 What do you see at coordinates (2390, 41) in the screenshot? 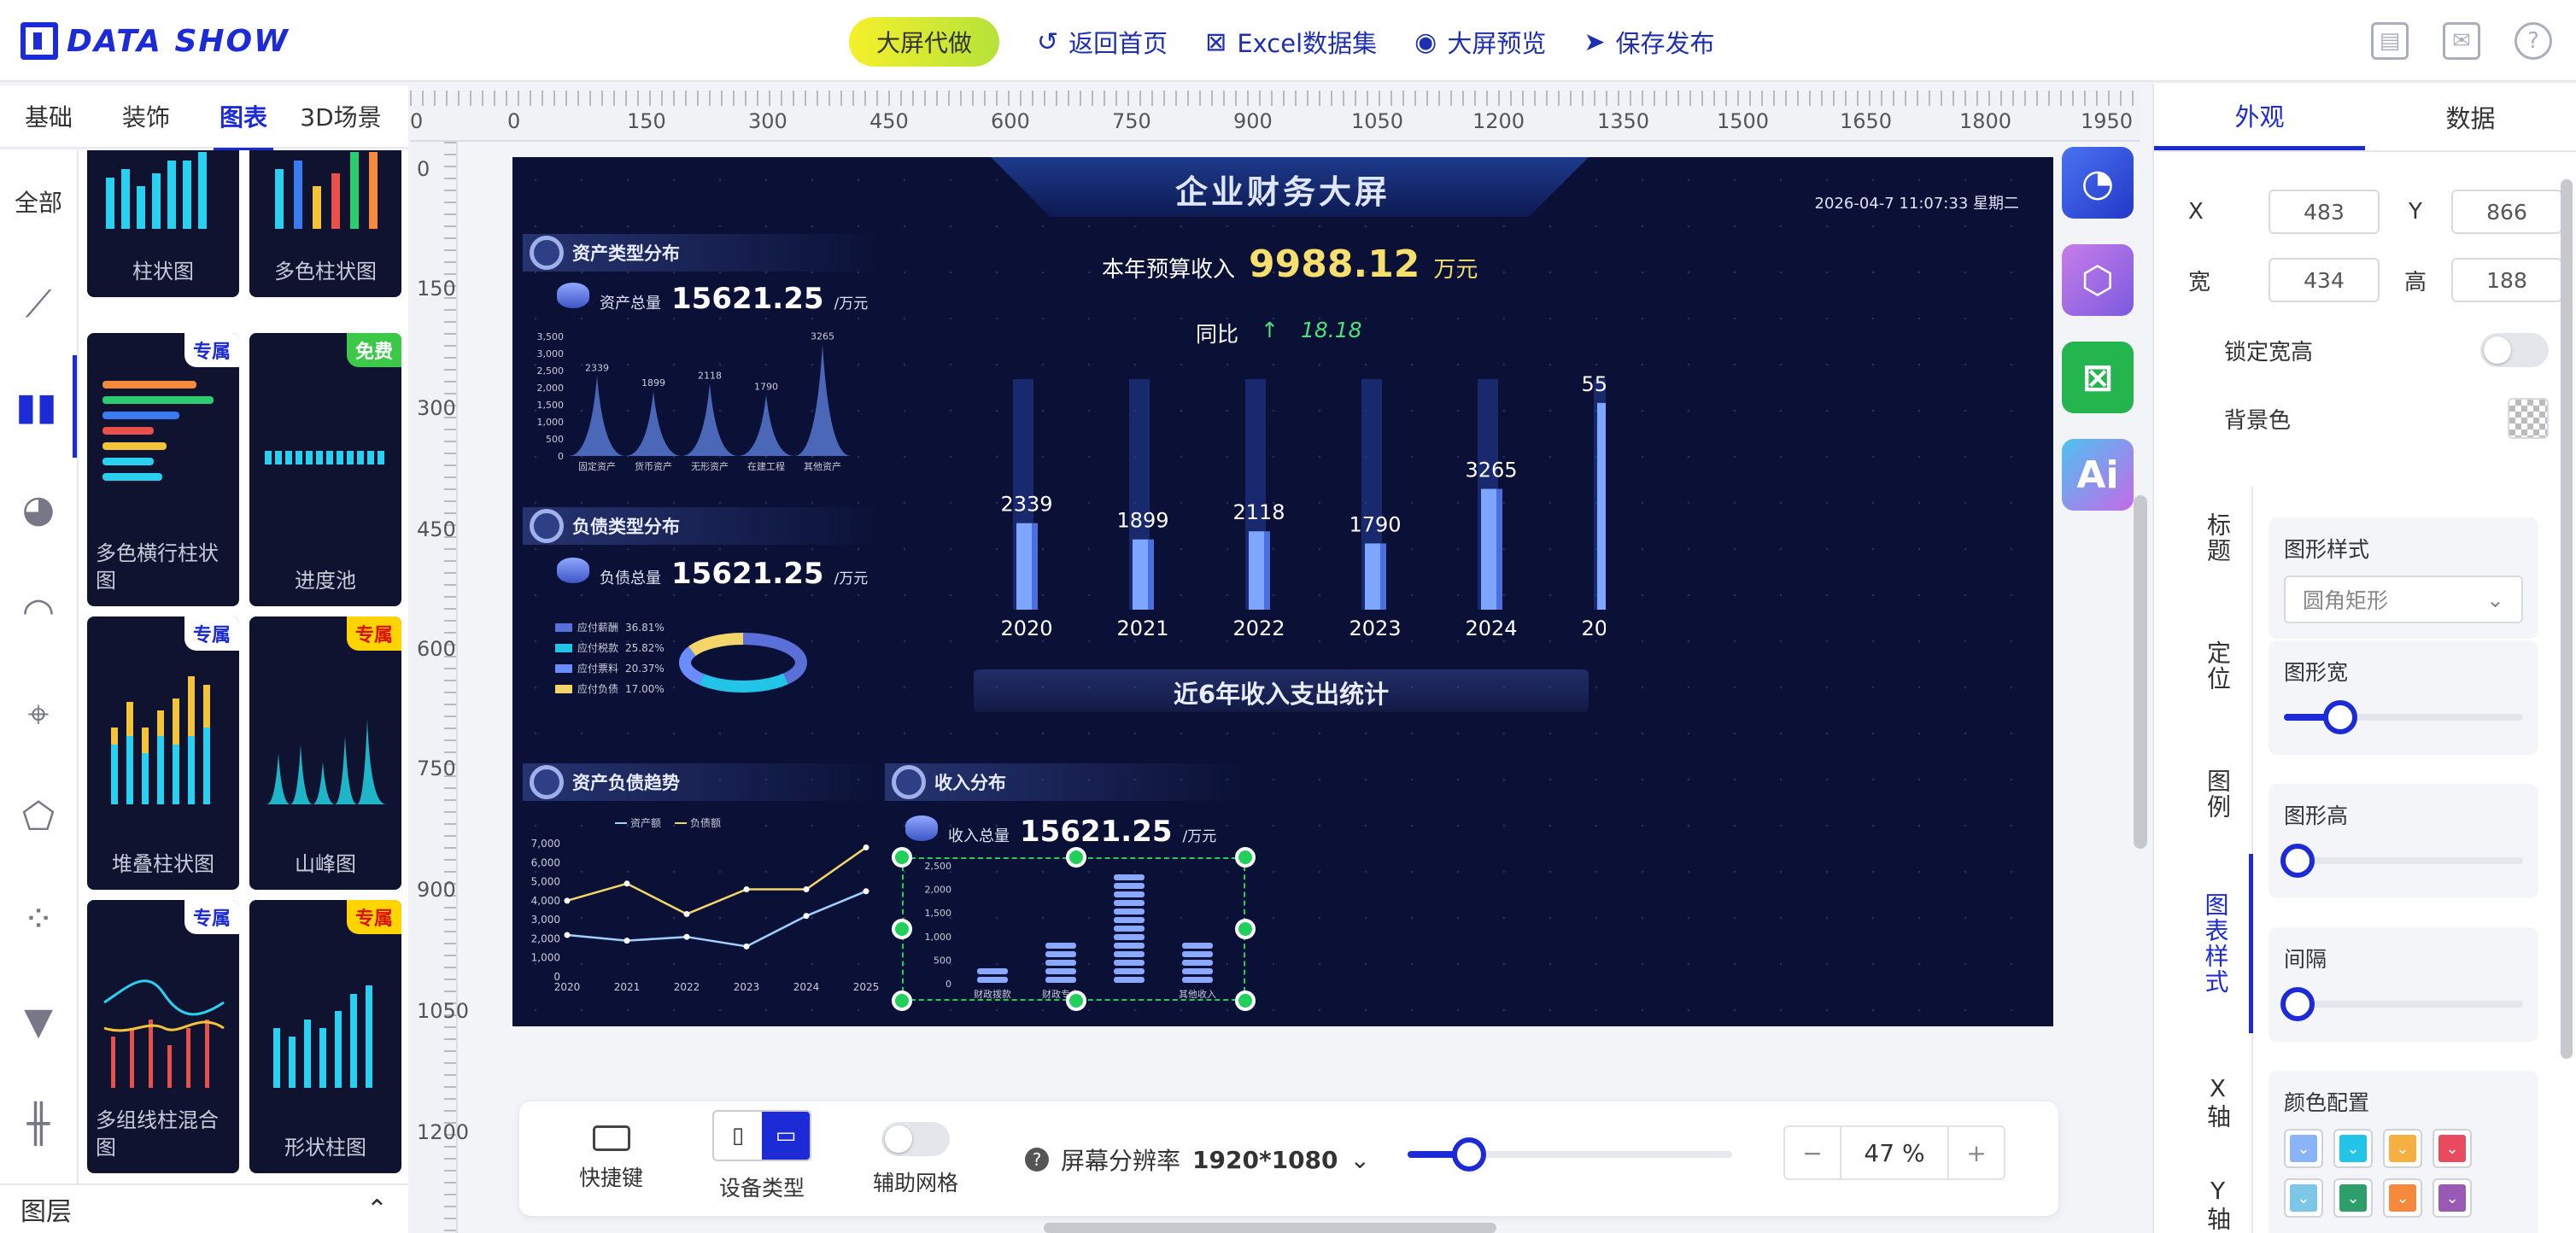
I see `clipboard-icon: ▤` at bounding box center [2390, 41].